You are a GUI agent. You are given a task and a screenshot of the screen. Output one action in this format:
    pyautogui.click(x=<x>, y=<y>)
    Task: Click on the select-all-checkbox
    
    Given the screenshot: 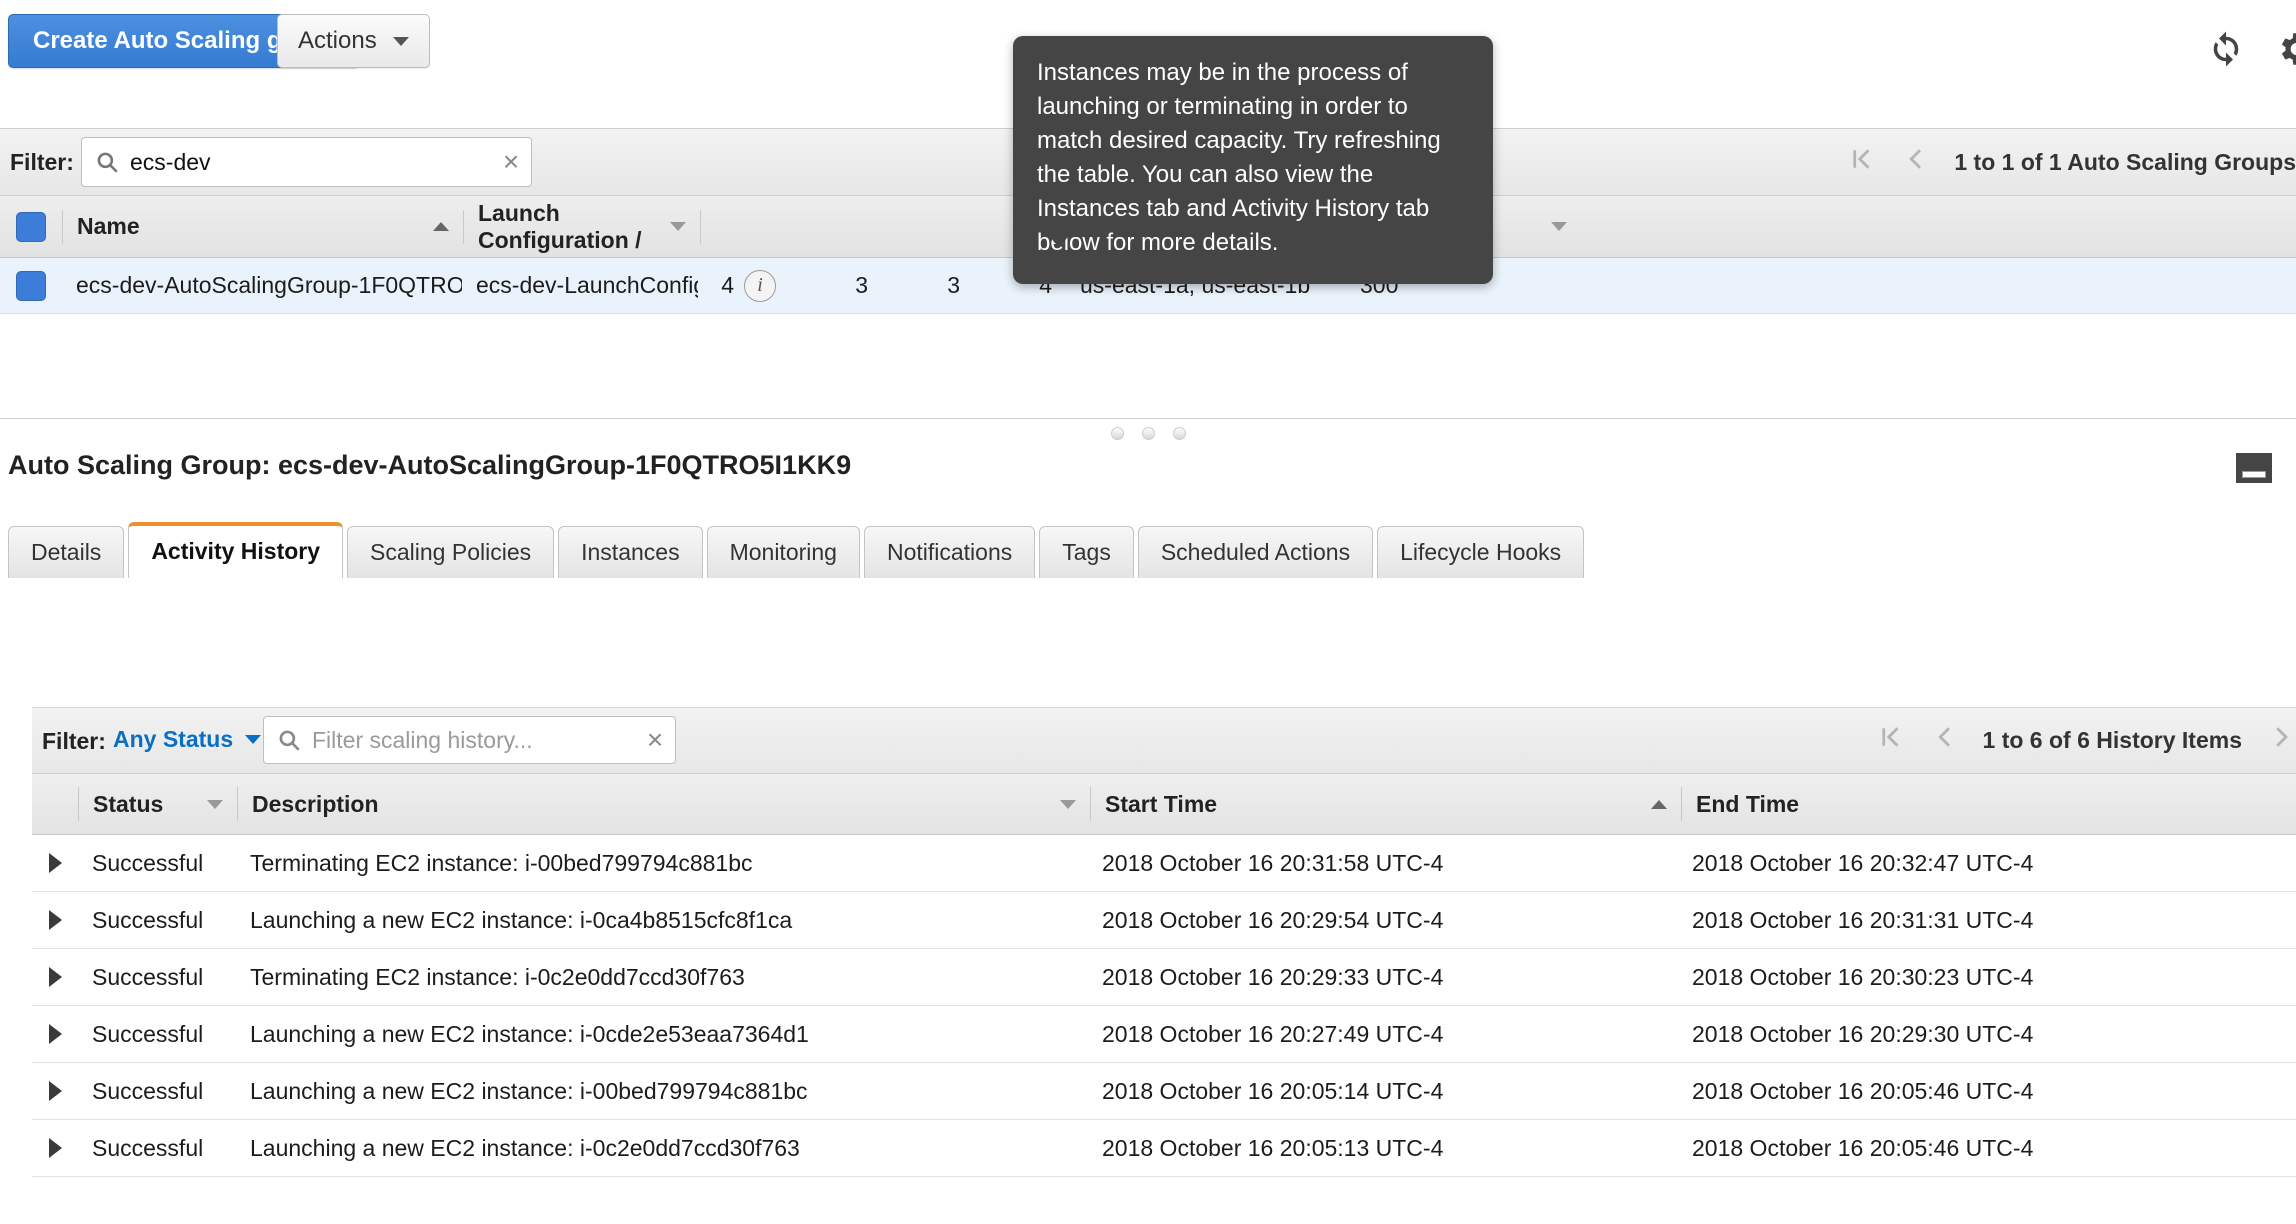 What is the action you would take?
    pyautogui.click(x=31, y=226)
    